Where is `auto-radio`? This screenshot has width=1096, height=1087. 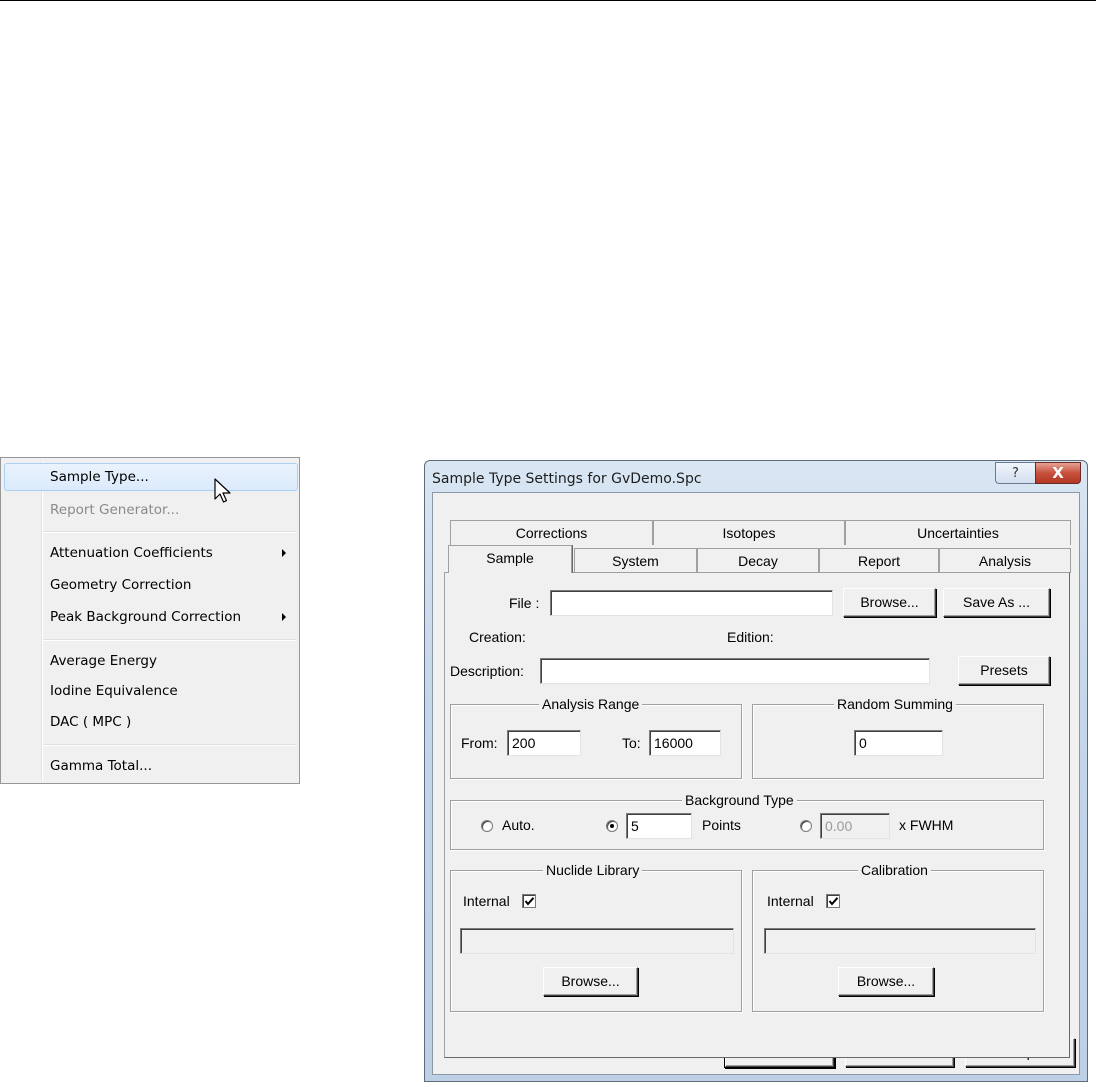
auto-radio is located at coordinates (487, 826).